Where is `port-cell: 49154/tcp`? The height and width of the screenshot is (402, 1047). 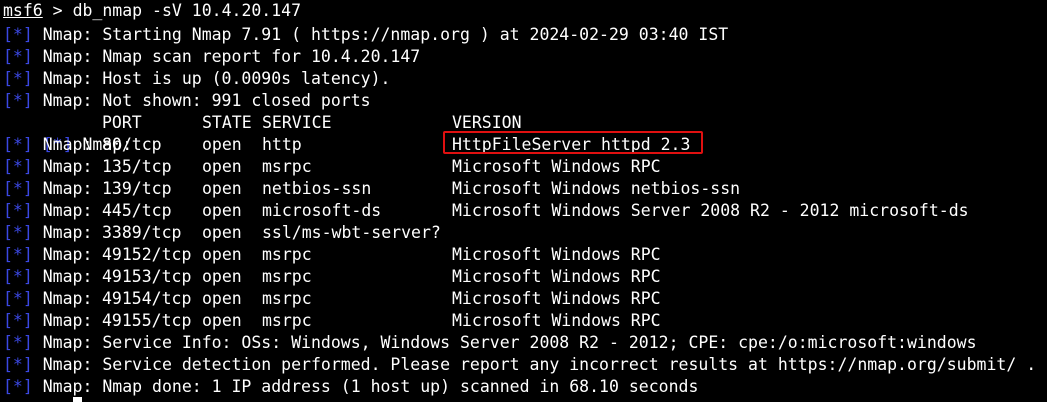
port-cell: 49154/tcp is located at coordinates (147, 298).